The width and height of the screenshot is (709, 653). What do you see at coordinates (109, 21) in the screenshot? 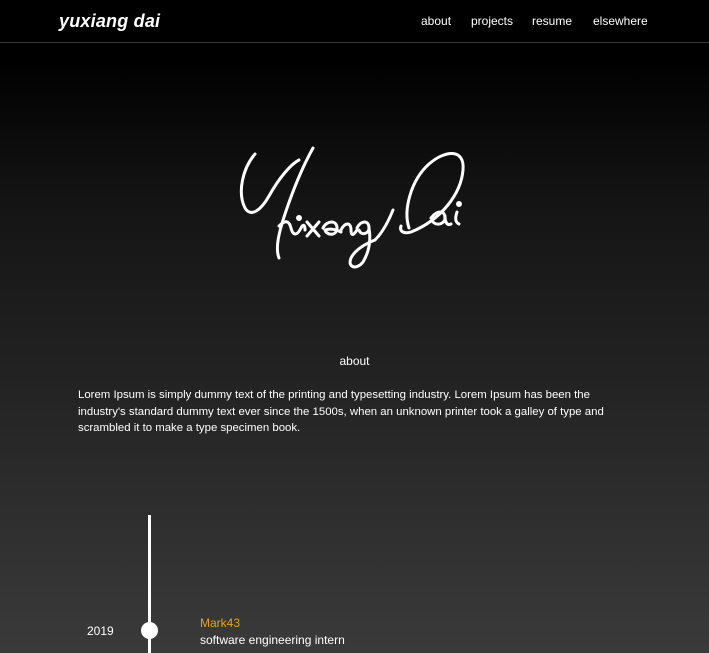
I see `site-brand: yuxiang dai` at bounding box center [109, 21].